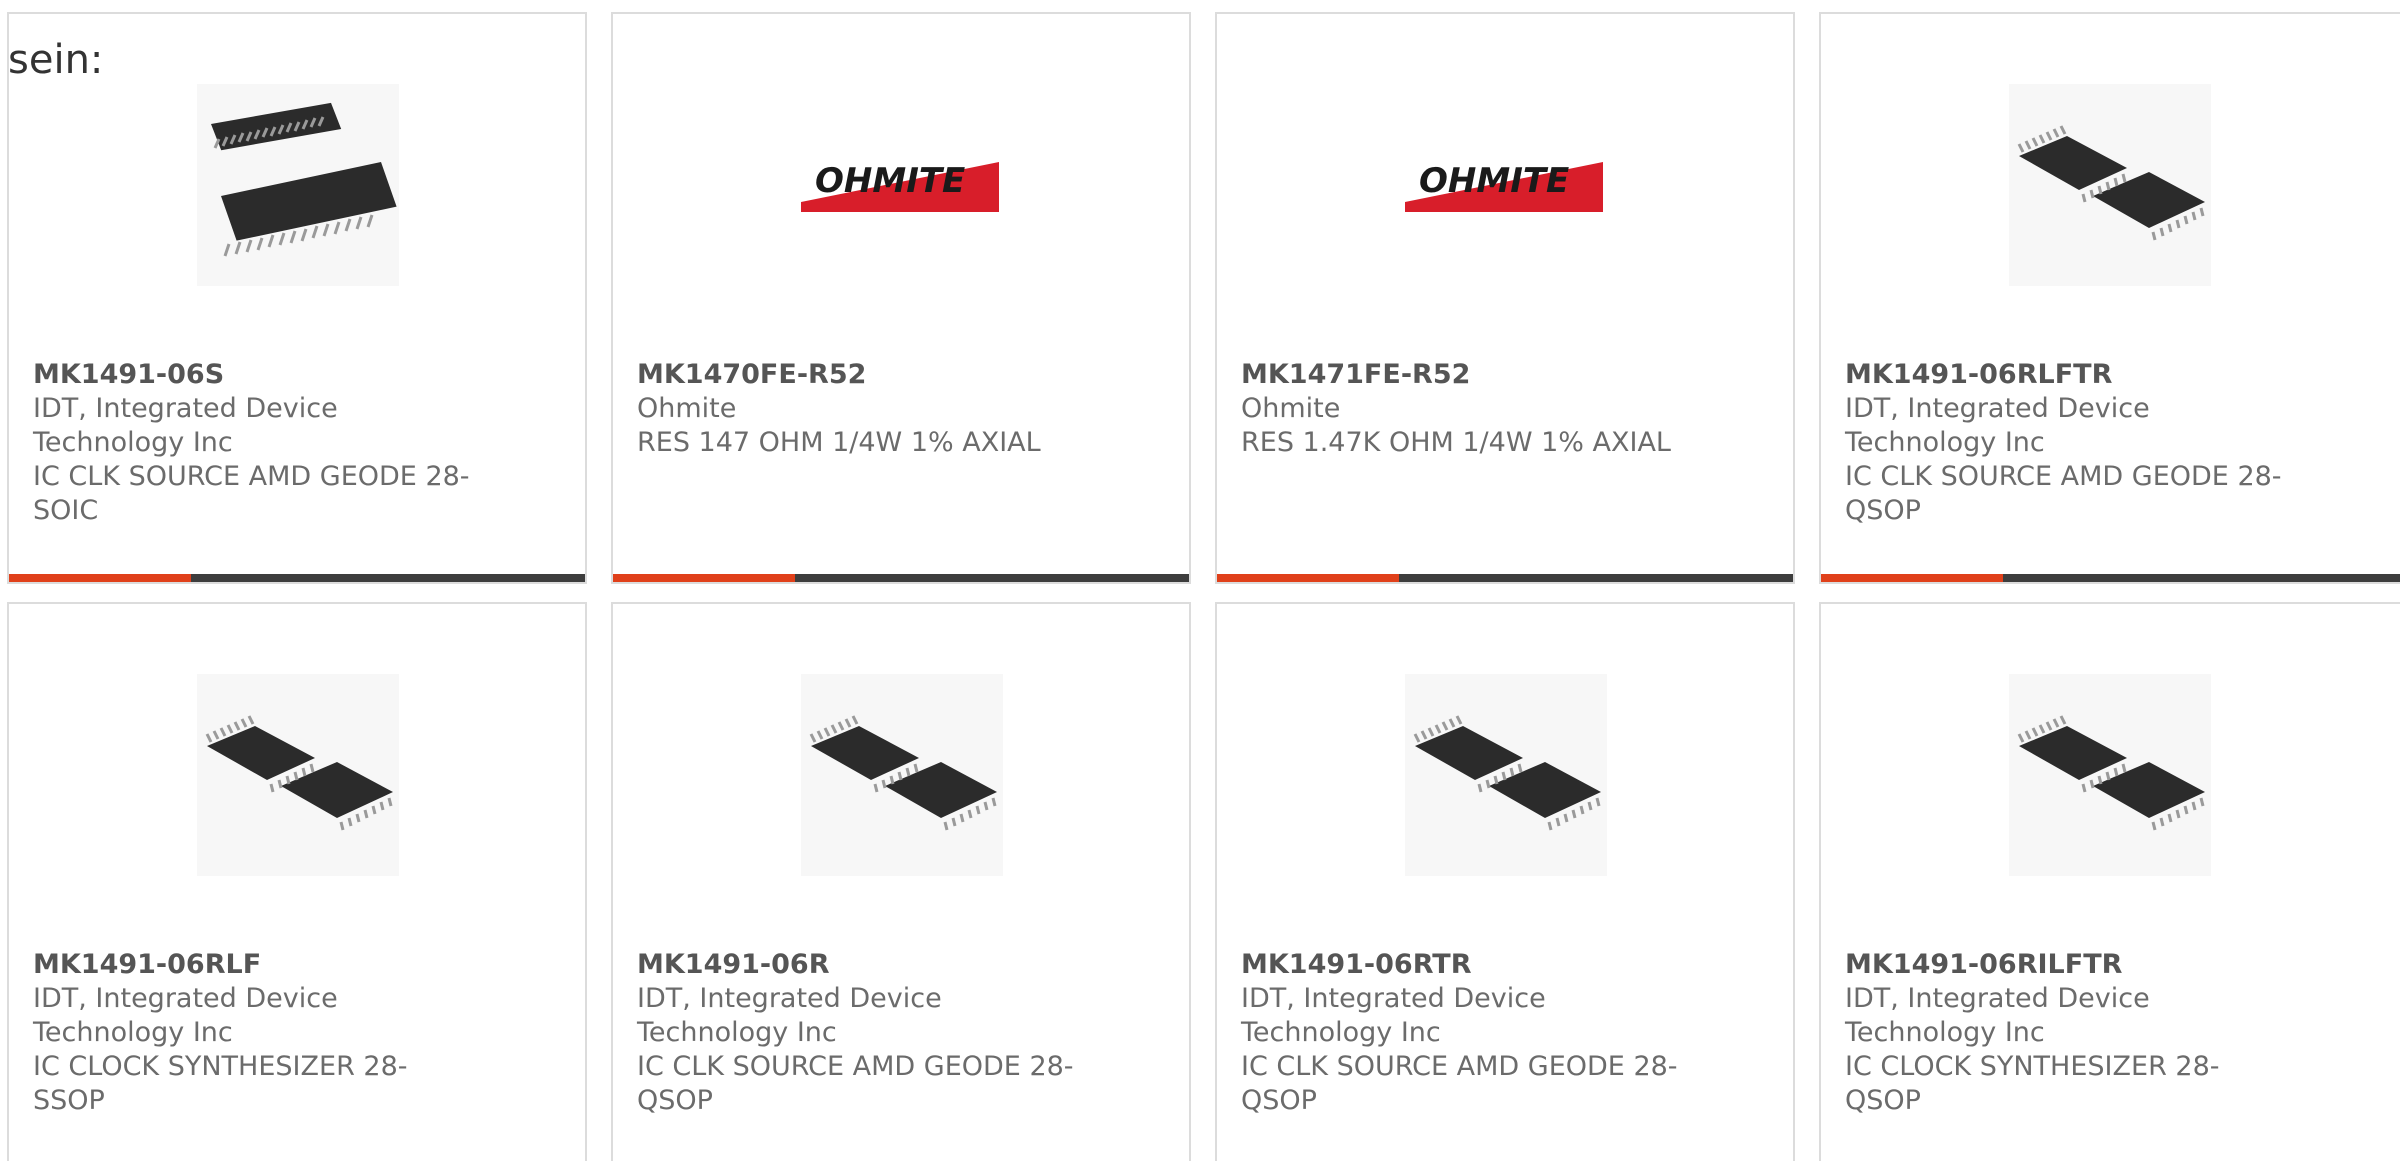 Image resolution: width=2400 pixels, height=1161 pixels. I want to click on part-number-link: MK1491-06S, so click(253, 375).